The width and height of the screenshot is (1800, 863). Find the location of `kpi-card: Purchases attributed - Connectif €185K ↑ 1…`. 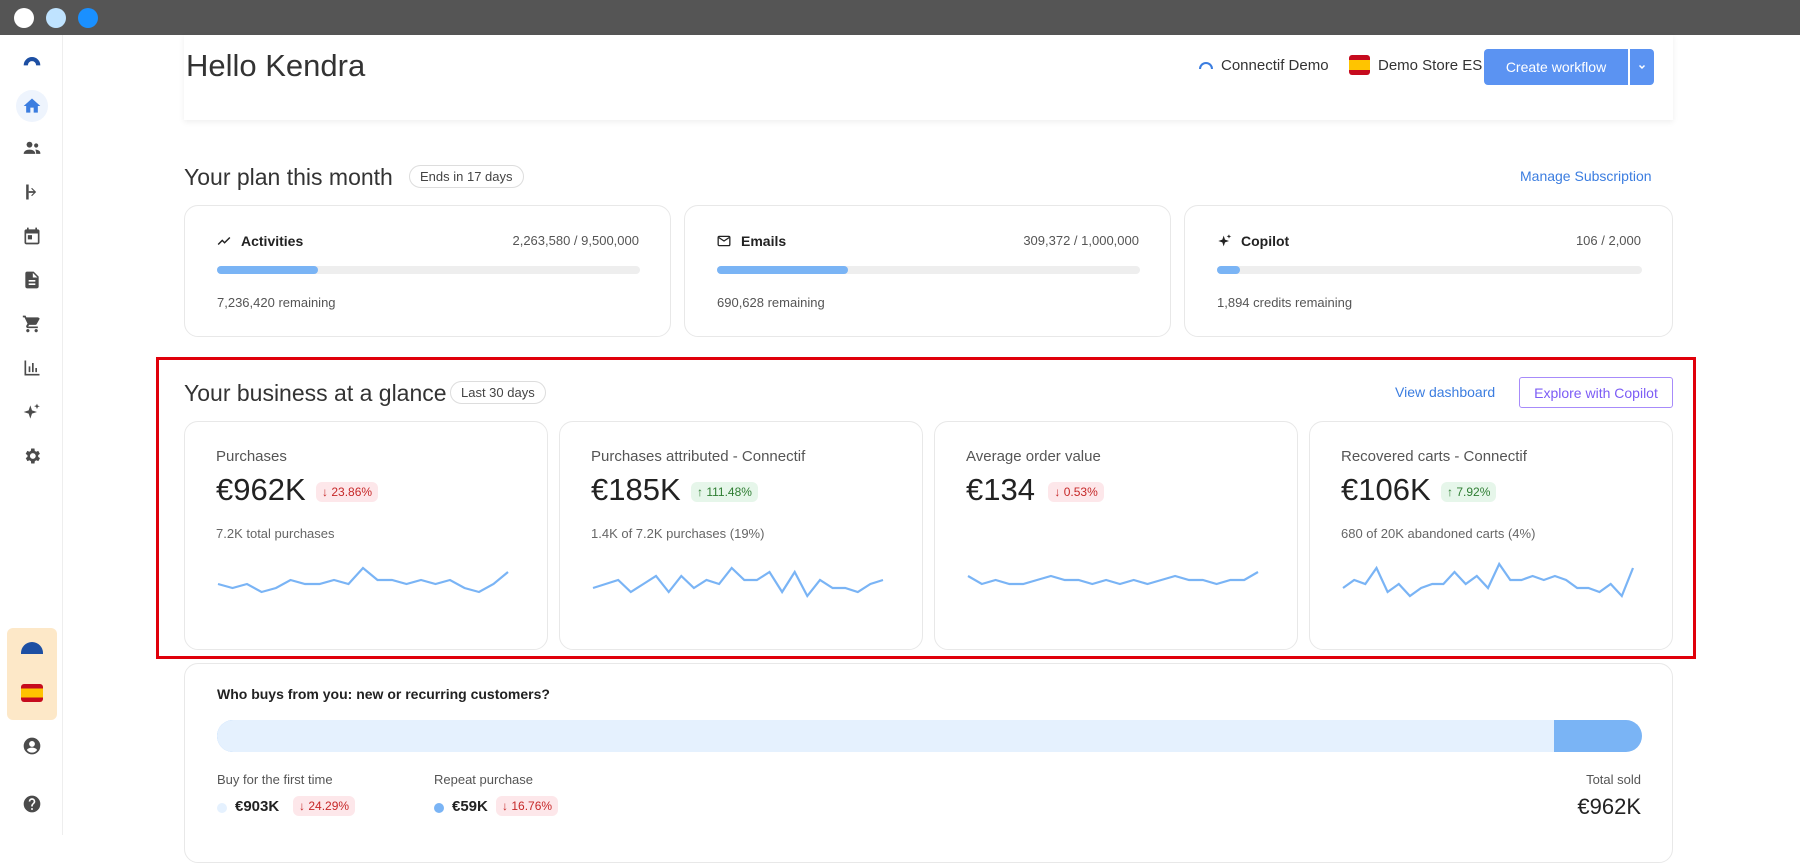

kpi-card: Purchases attributed - Connectif €185K ↑ 1… is located at coordinates (741, 535).